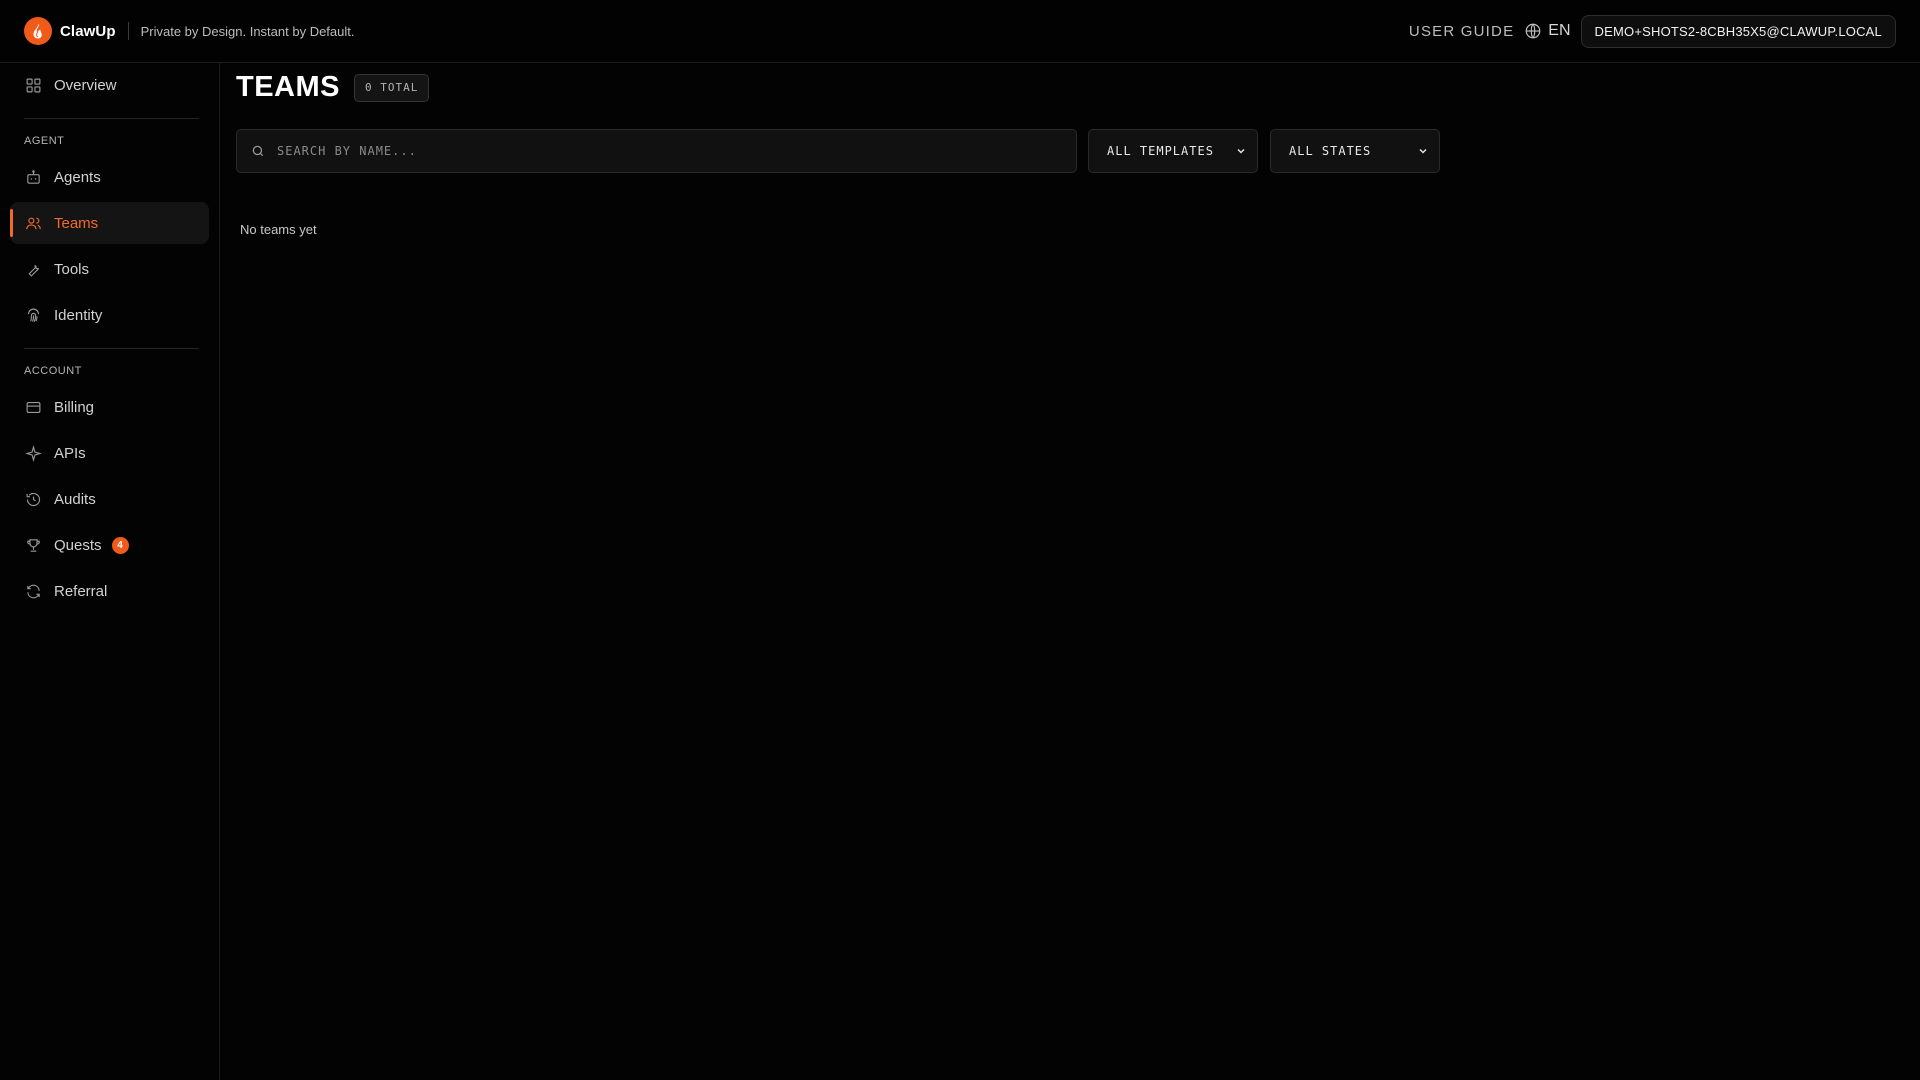 This screenshot has height=1080, width=1920. I want to click on sidebar-item-teams: Teams, so click(109, 223).